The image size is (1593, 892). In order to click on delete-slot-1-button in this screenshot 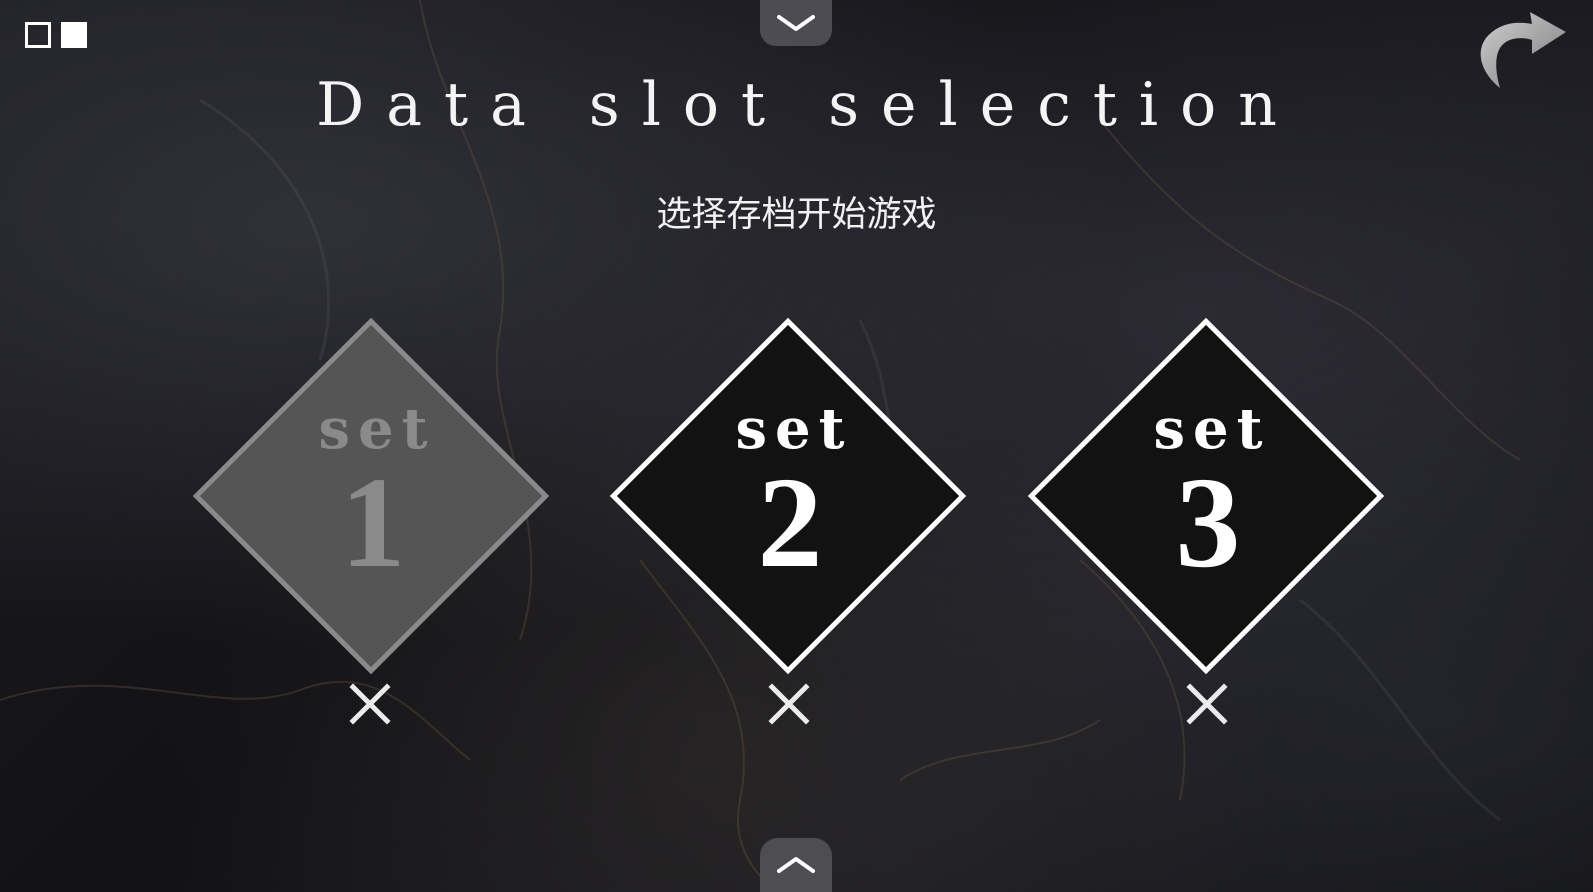, I will do `click(370, 704)`.